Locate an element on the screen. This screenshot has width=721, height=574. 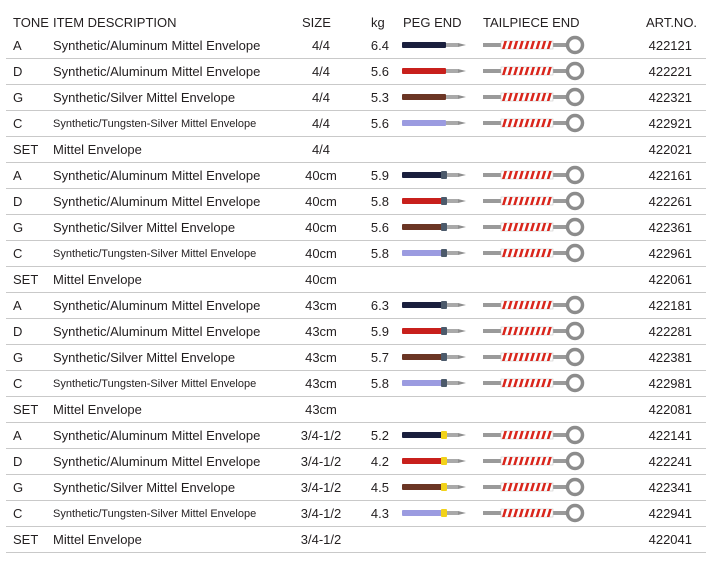
row-art-no: 422141 is located at coordinates (670, 435).